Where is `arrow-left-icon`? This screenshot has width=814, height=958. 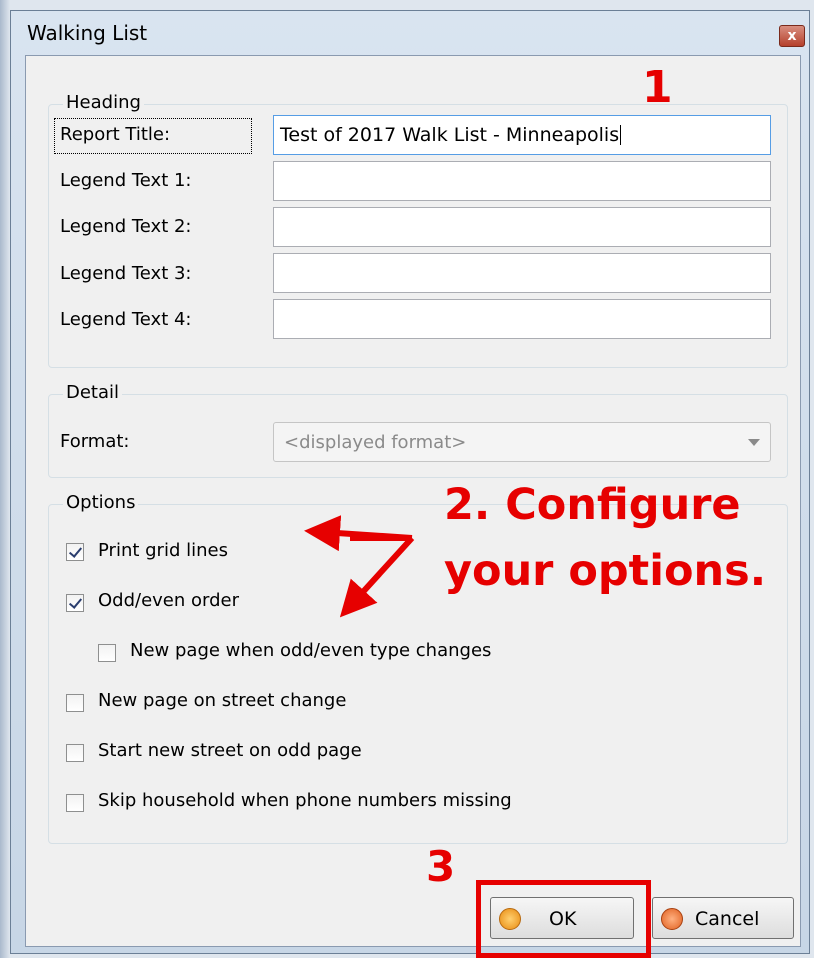 arrow-left-icon is located at coordinates (358, 533).